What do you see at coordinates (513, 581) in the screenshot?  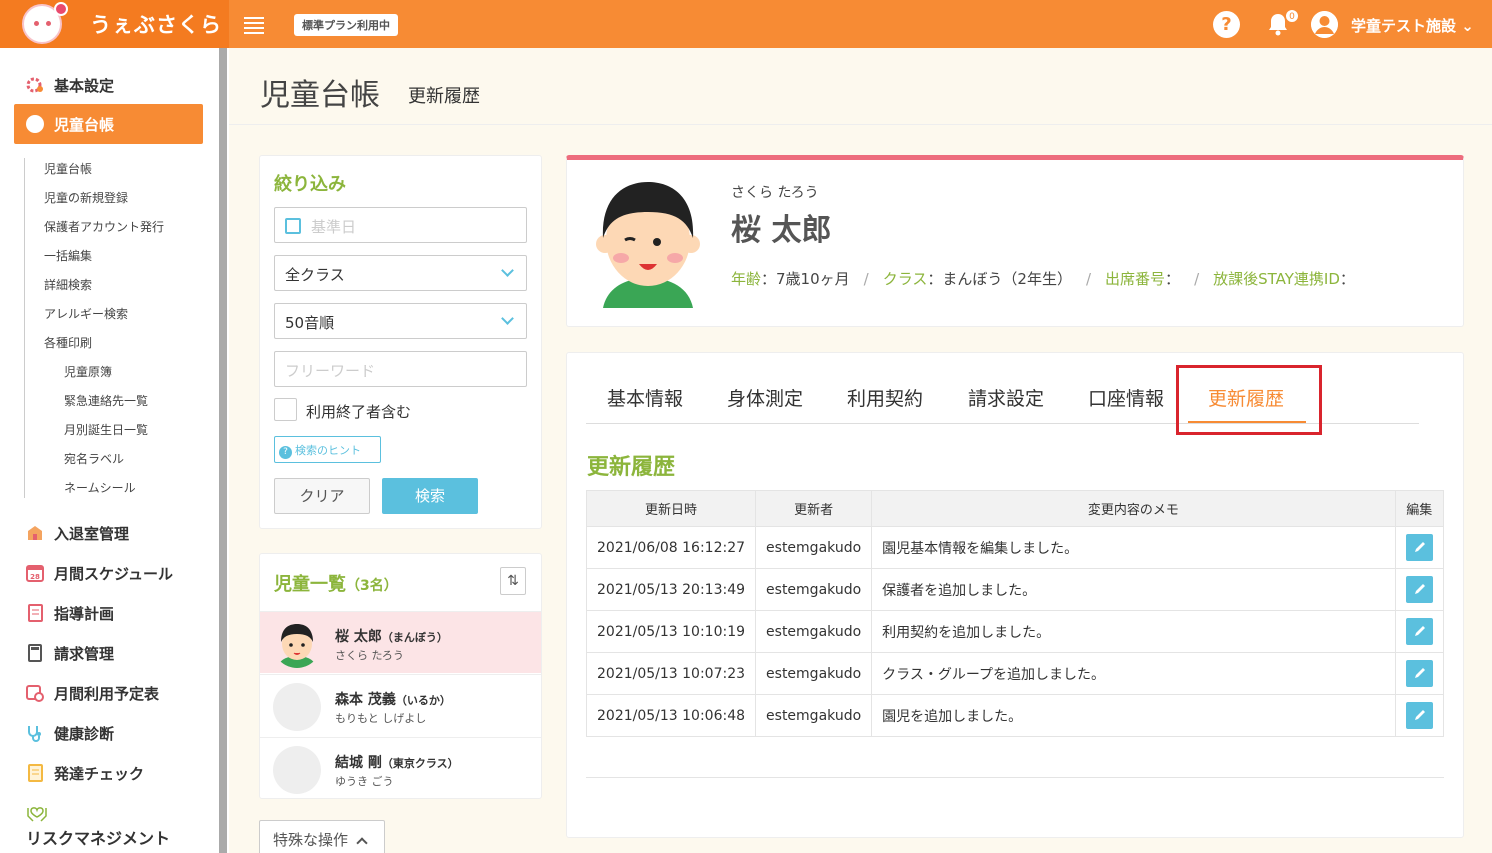 I see `sort-button: ⇅` at bounding box center [513, 581].